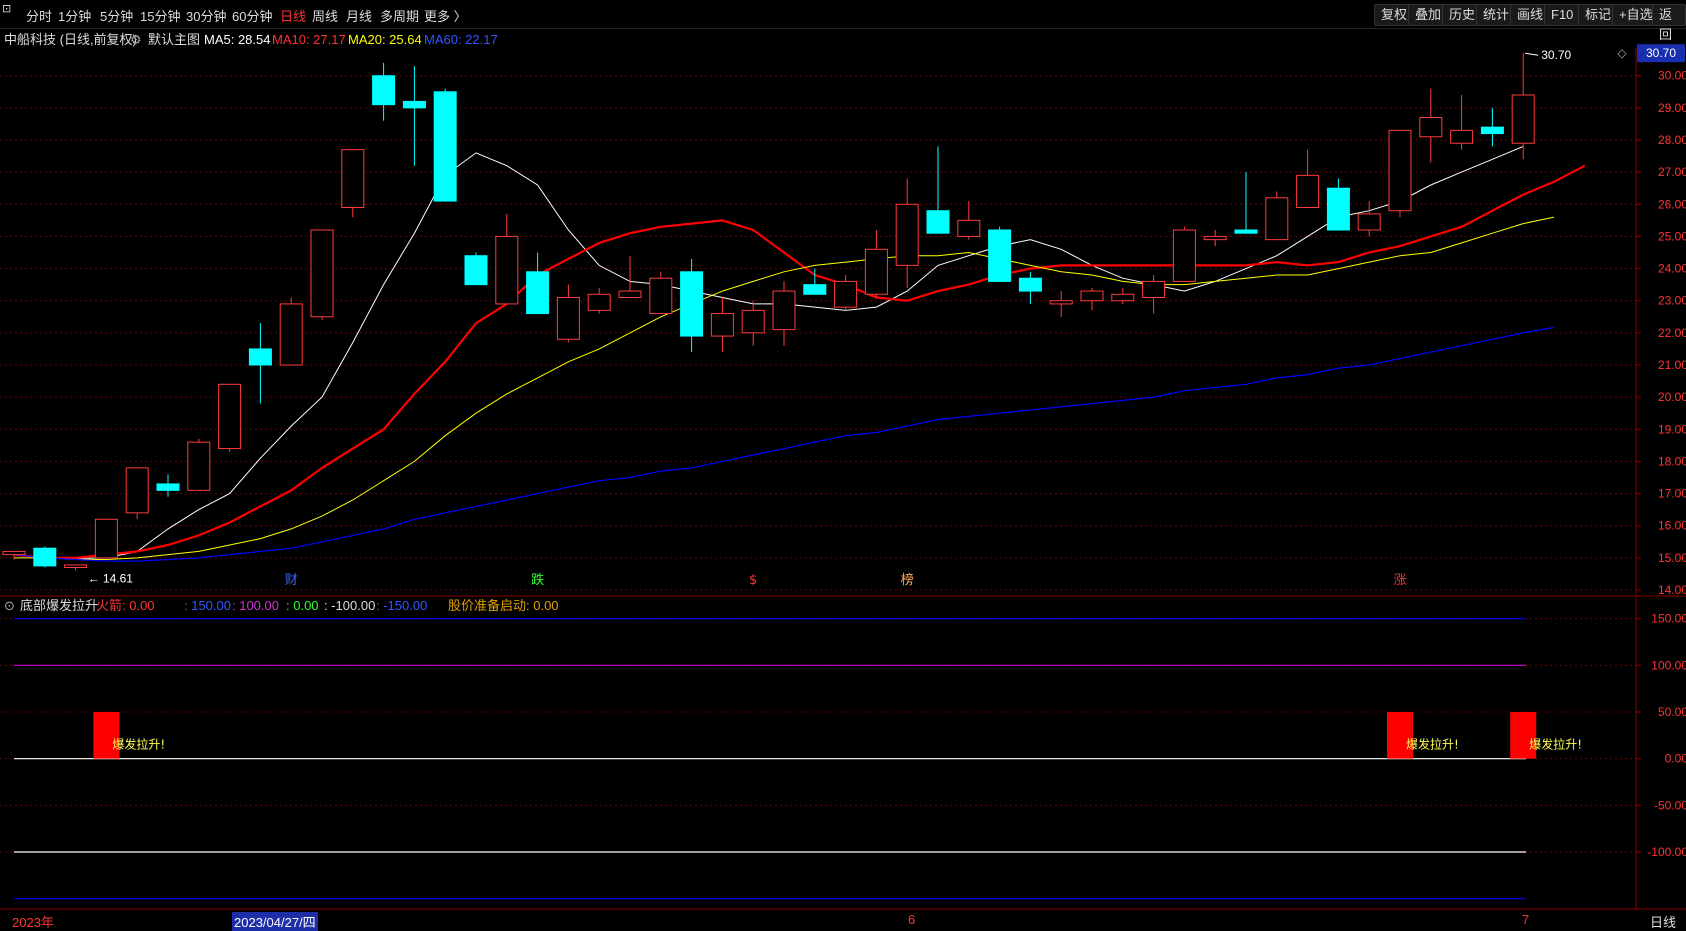 This screenshot has height=931, width=1686. I want to click on price-tick-label: 20.00, so click(1672, 397).